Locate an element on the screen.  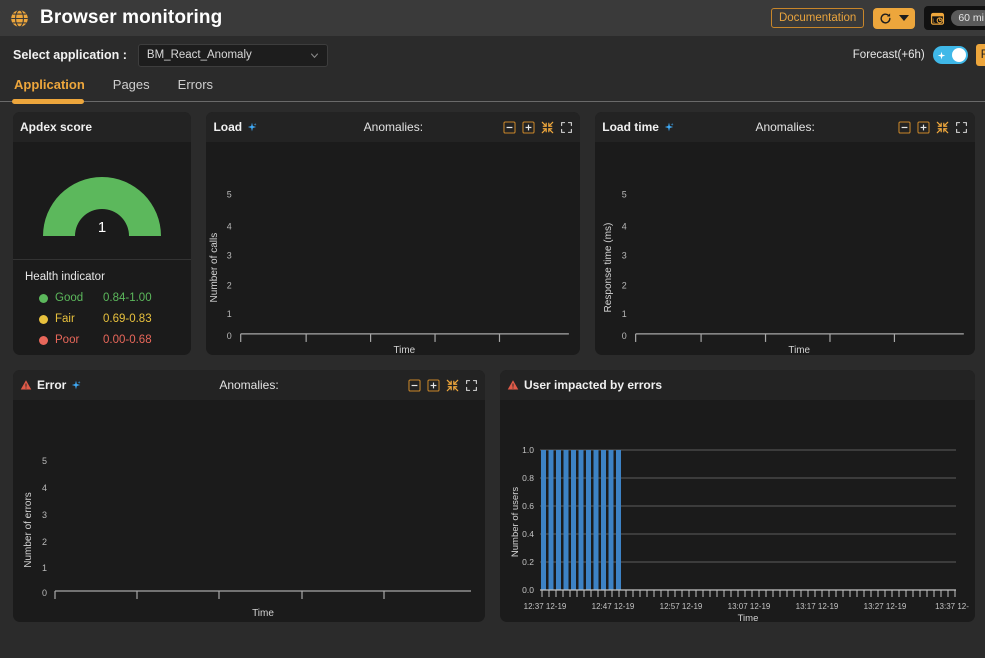
chart-area-load: 5 4 3 2 1 0 Number of calls Time is located at coordinates (393, 248).